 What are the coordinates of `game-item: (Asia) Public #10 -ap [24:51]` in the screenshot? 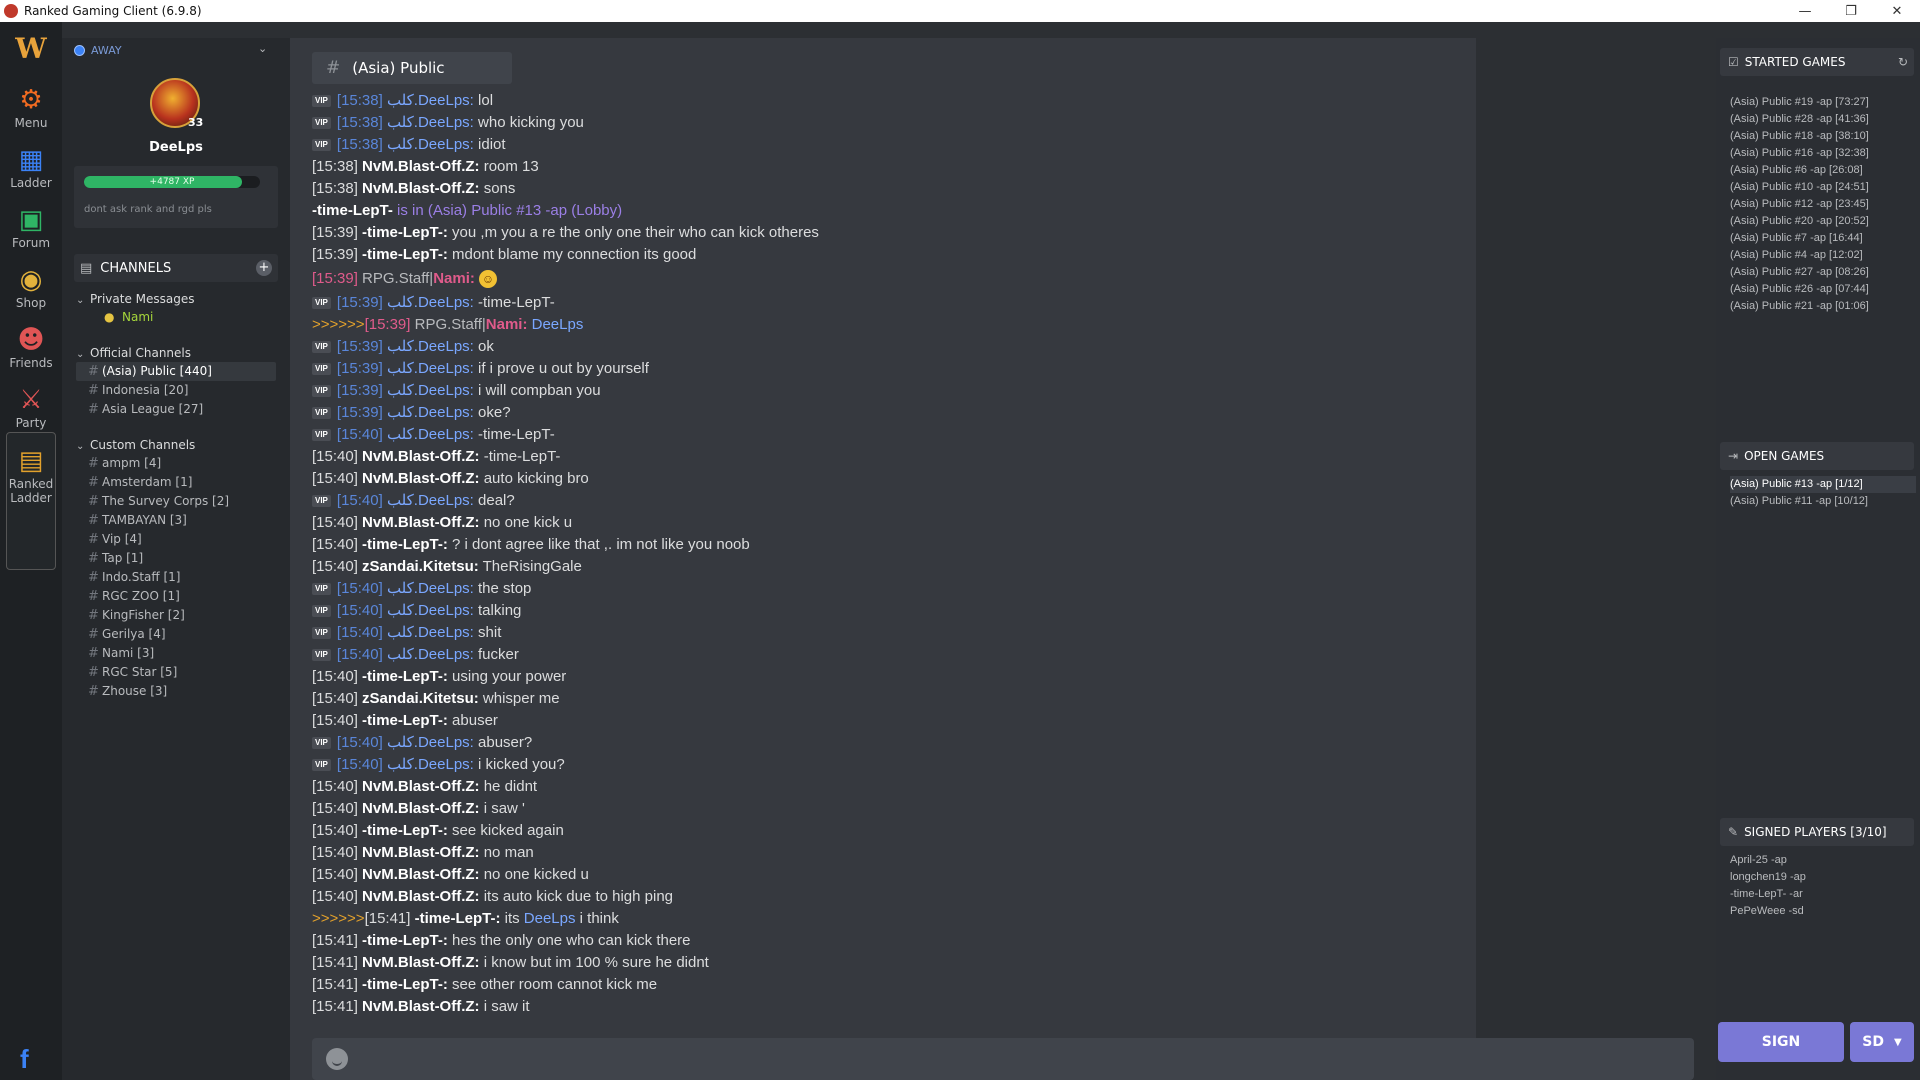 It's located at (1823, 187).